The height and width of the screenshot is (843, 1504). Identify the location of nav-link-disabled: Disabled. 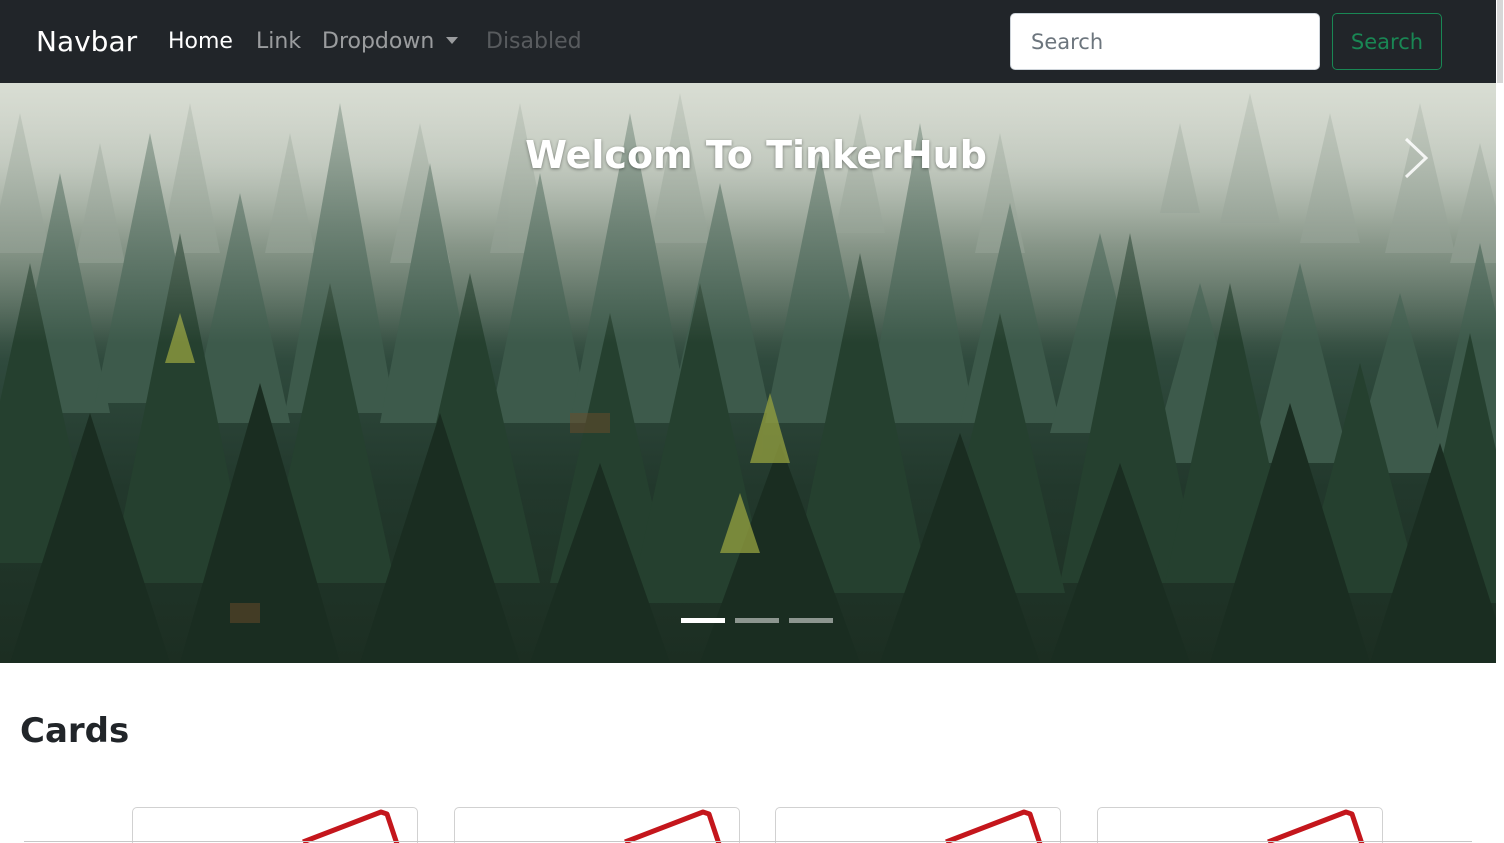
(534, 41).